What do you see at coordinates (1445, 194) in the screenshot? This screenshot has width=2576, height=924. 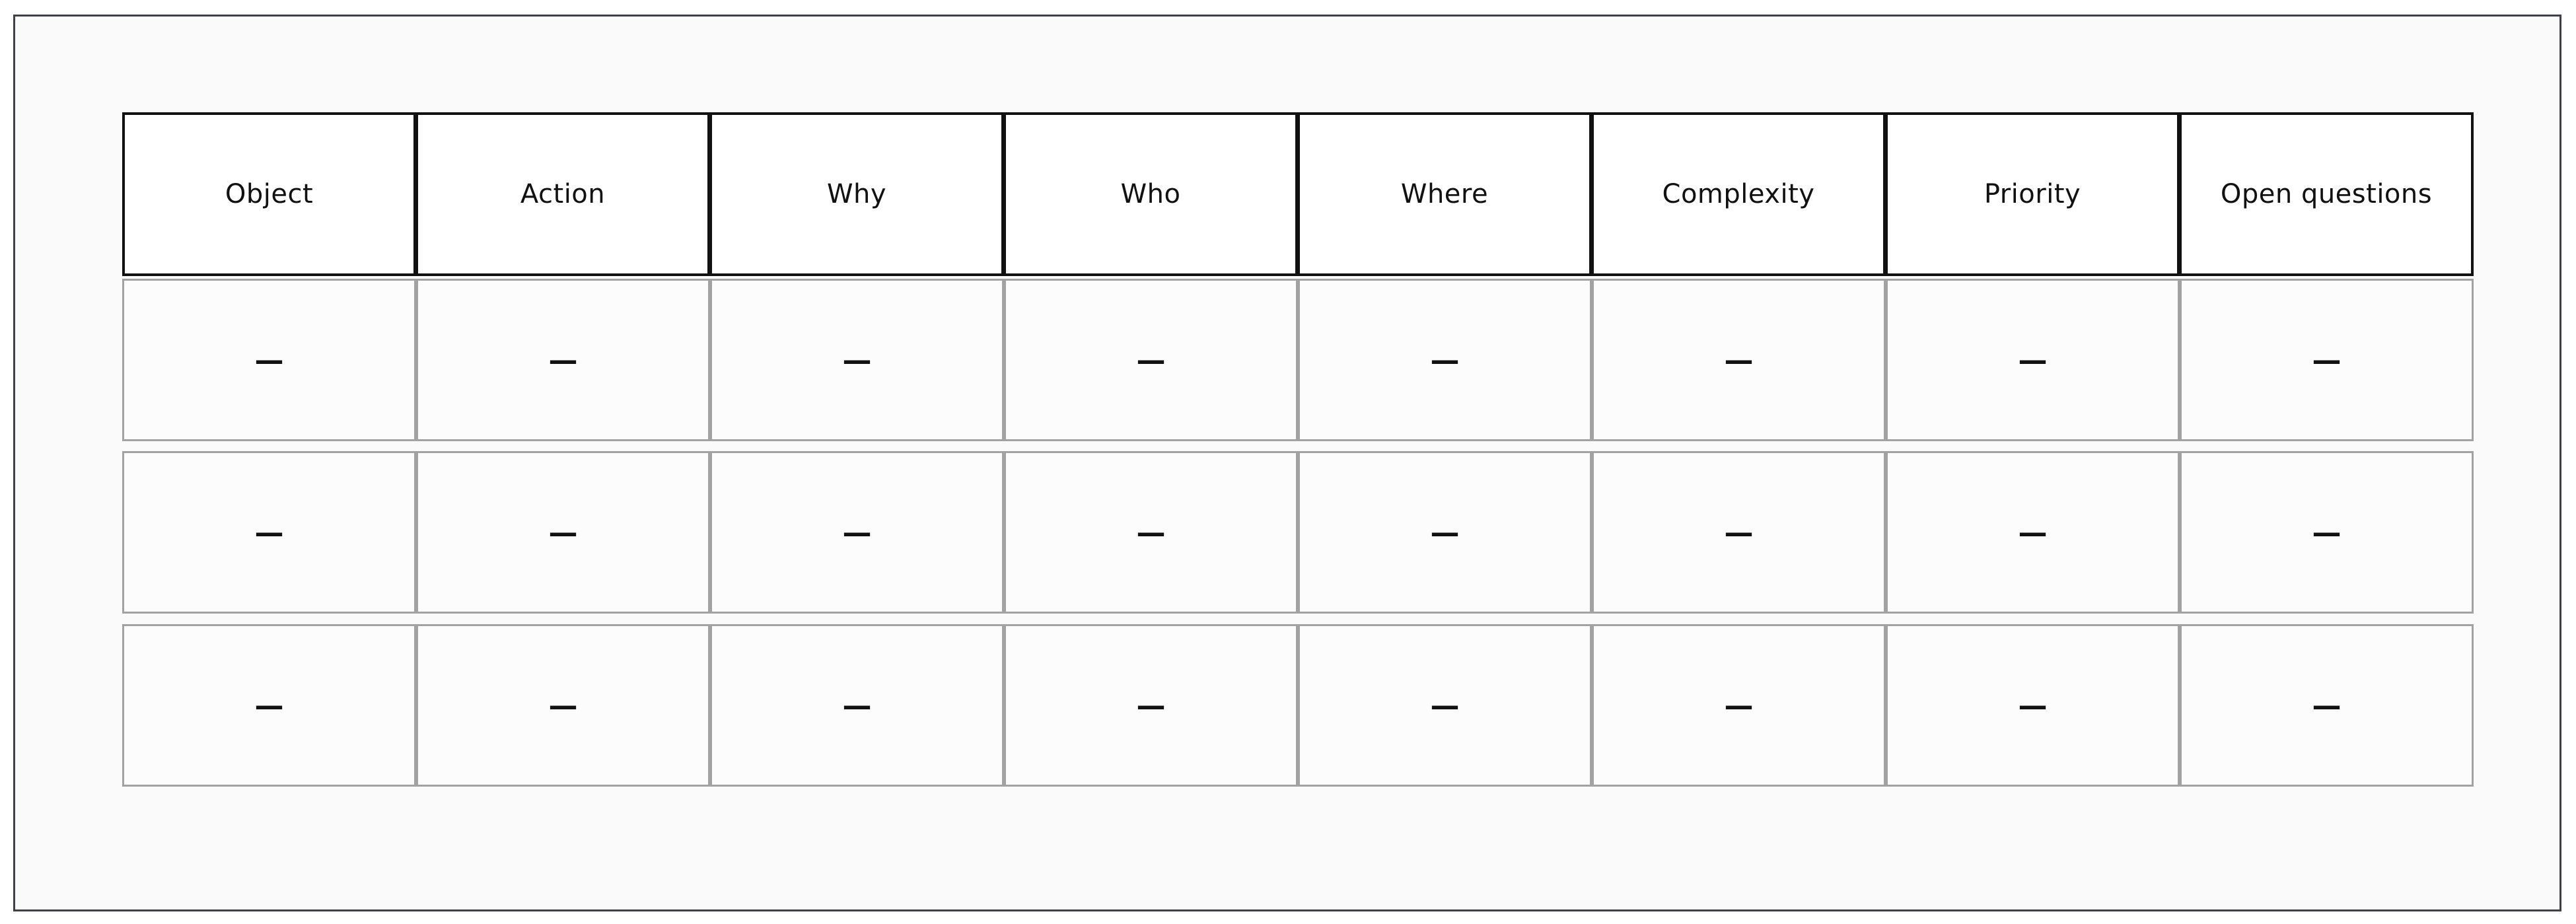 I see `header-cell-where: Where` at bounding box center [1445, 194].